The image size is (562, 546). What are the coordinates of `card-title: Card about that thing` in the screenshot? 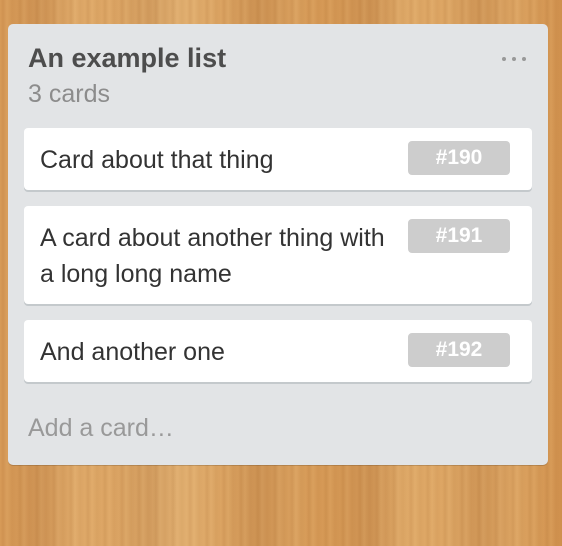 It's located at (157, 160).